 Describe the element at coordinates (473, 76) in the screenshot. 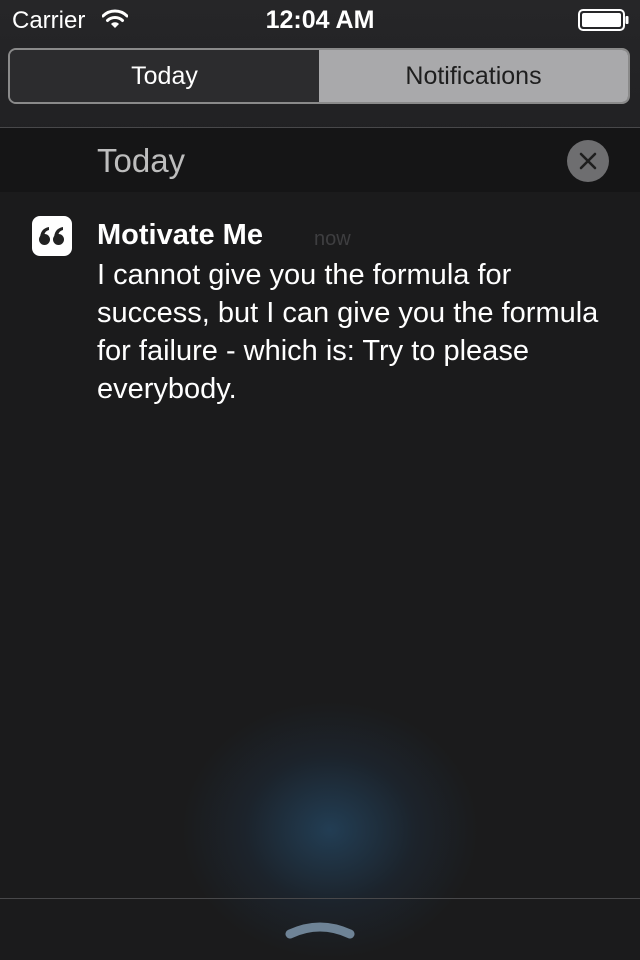

I see `tab-notifications: Notifications` at that location.